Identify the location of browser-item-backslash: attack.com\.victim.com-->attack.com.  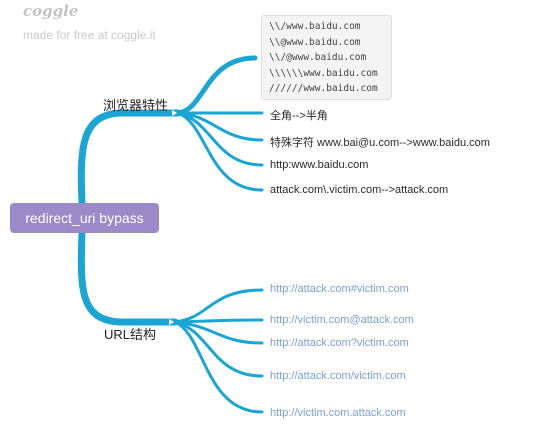
(359, 190).